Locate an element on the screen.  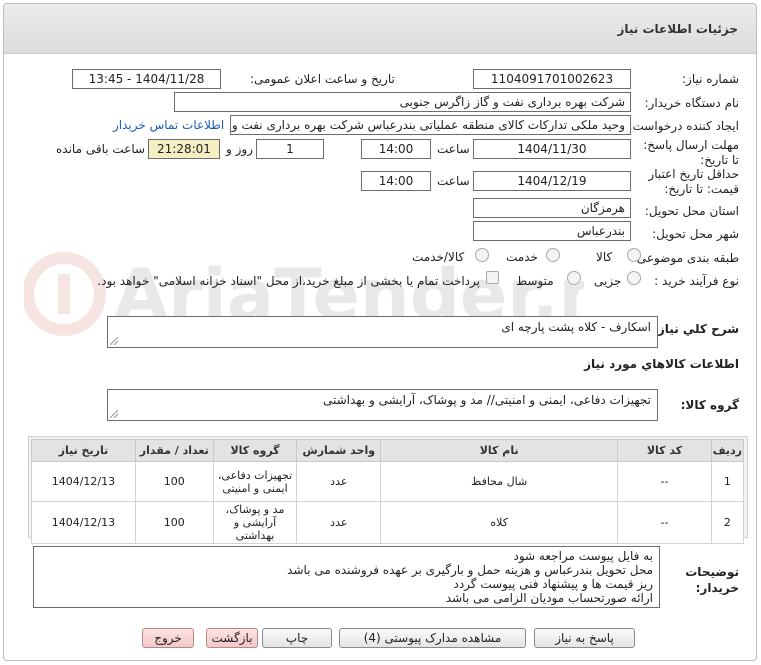
category-goods-label: کالا is located at coordinates (604, 257).